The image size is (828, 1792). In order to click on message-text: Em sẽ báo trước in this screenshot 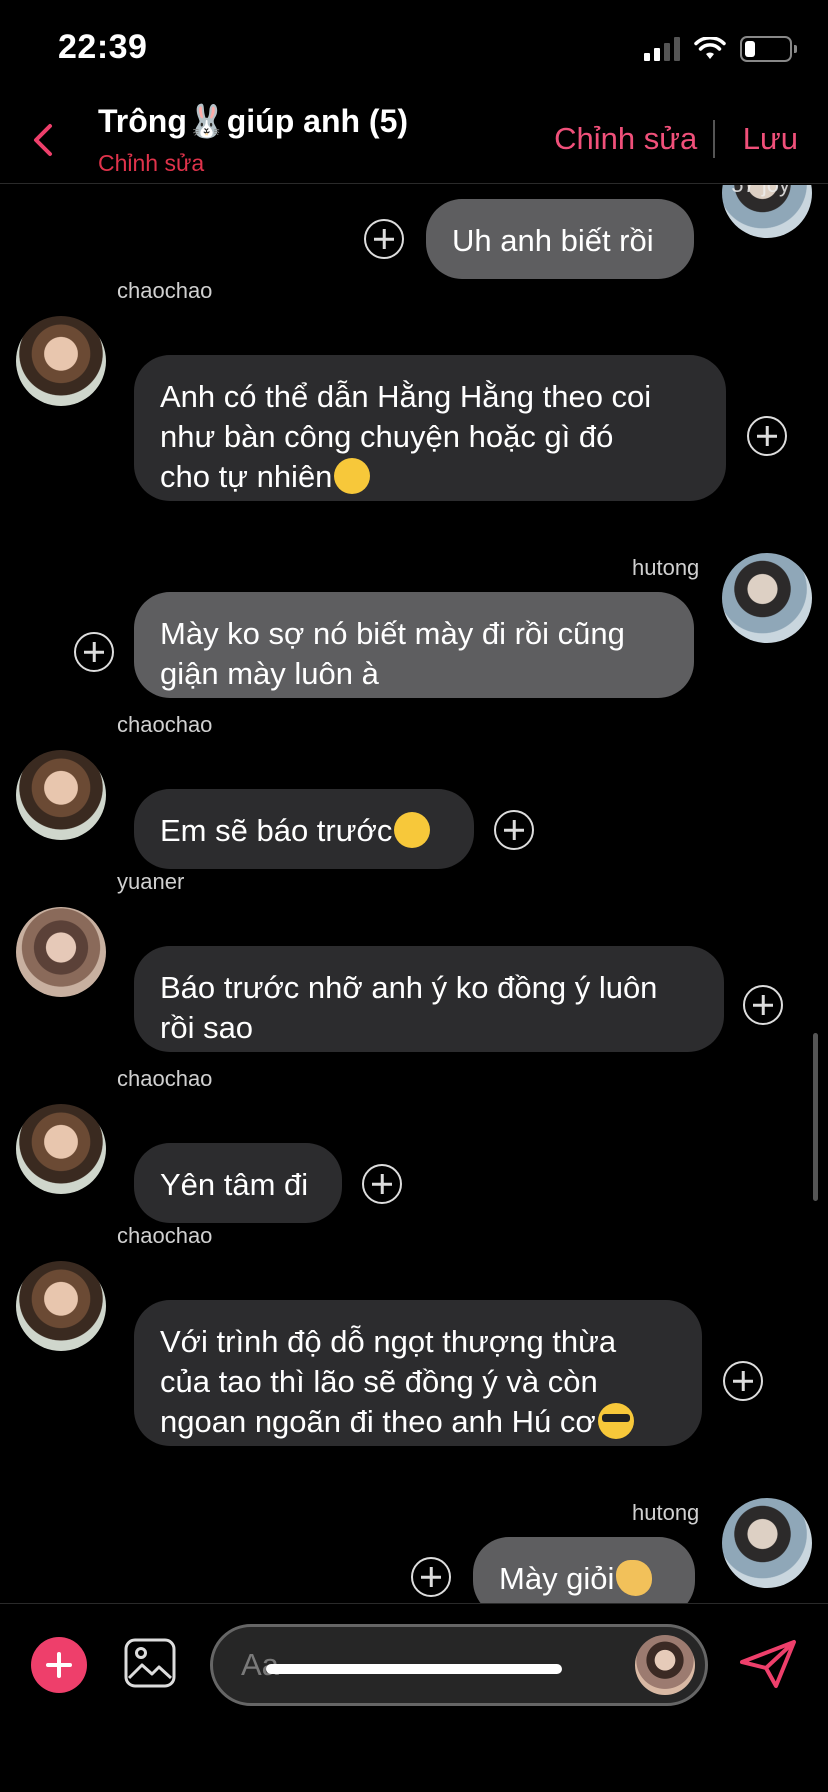, I will do `click(304, 831)`.